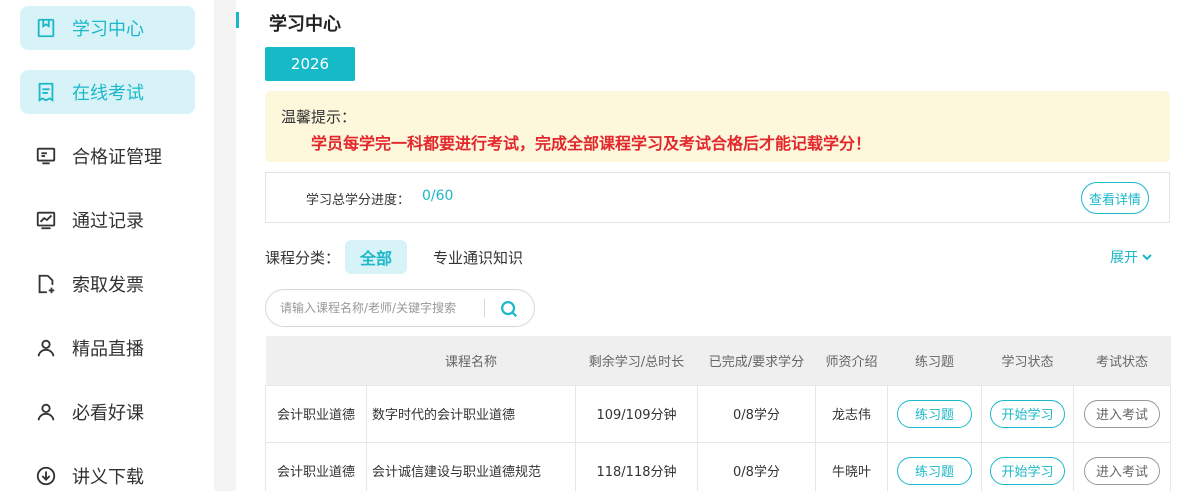  What do you see at coordinates (358, 200) in the screenshot?
I see `progress-label: 学习总学分进度：` at bounding box center [358, 200].